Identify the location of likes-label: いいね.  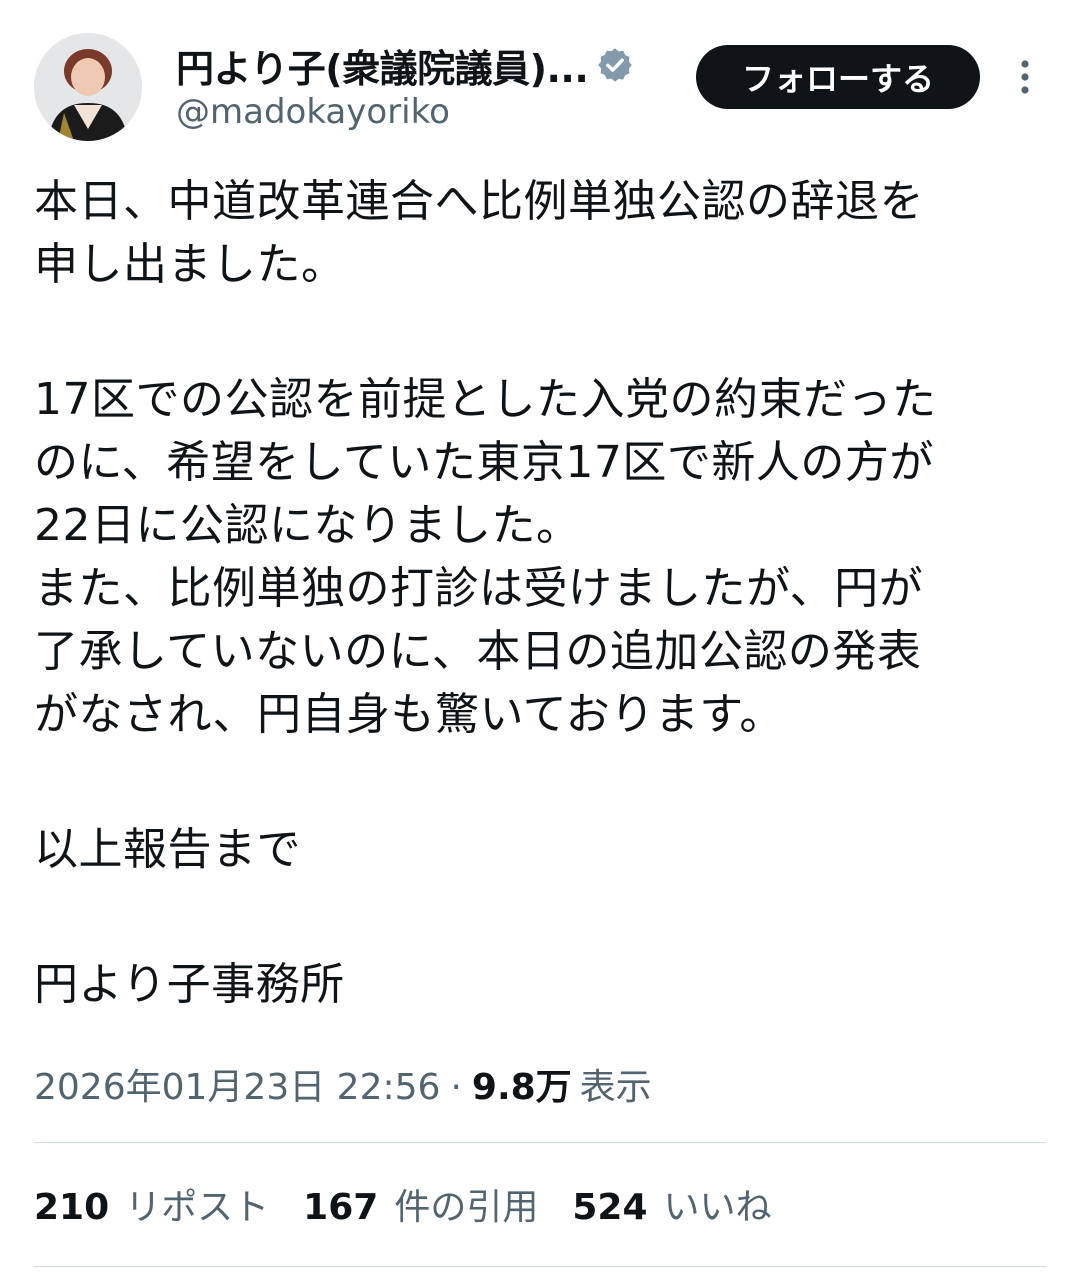
(717, 1207).